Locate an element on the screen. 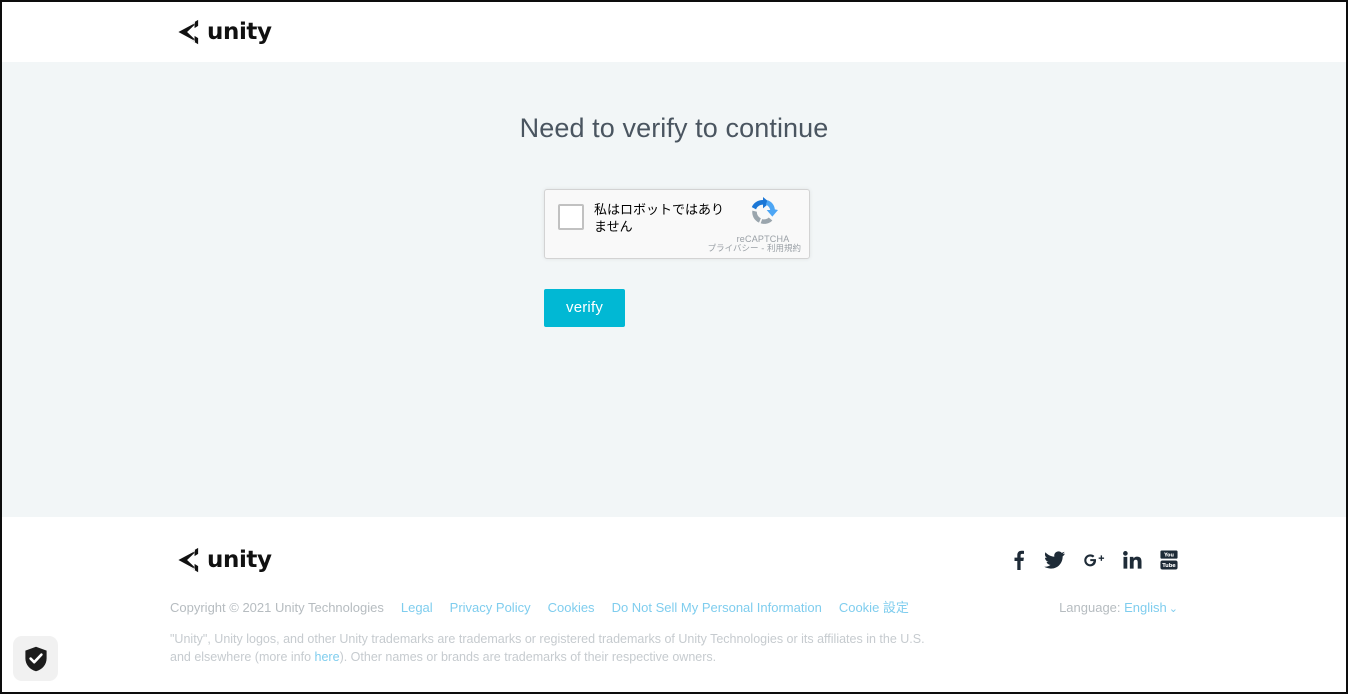  footer-link-privacy-policy: Privacy Policy is located at coordinates (490, 607).